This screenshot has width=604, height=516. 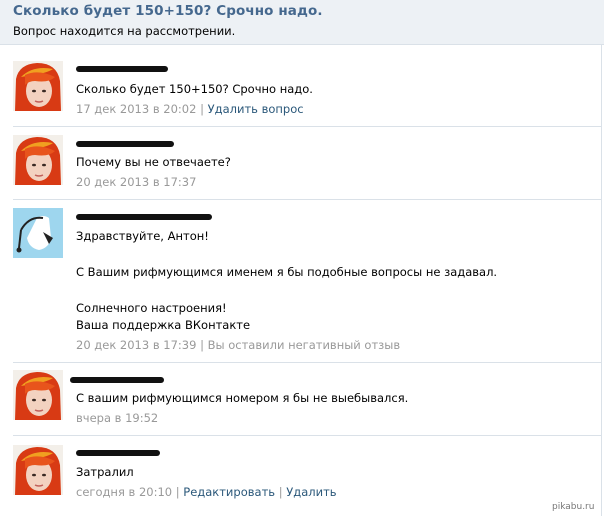 I want to click on message-date: 17 дек 2013 в 20:02, so click(x=136, y=109).